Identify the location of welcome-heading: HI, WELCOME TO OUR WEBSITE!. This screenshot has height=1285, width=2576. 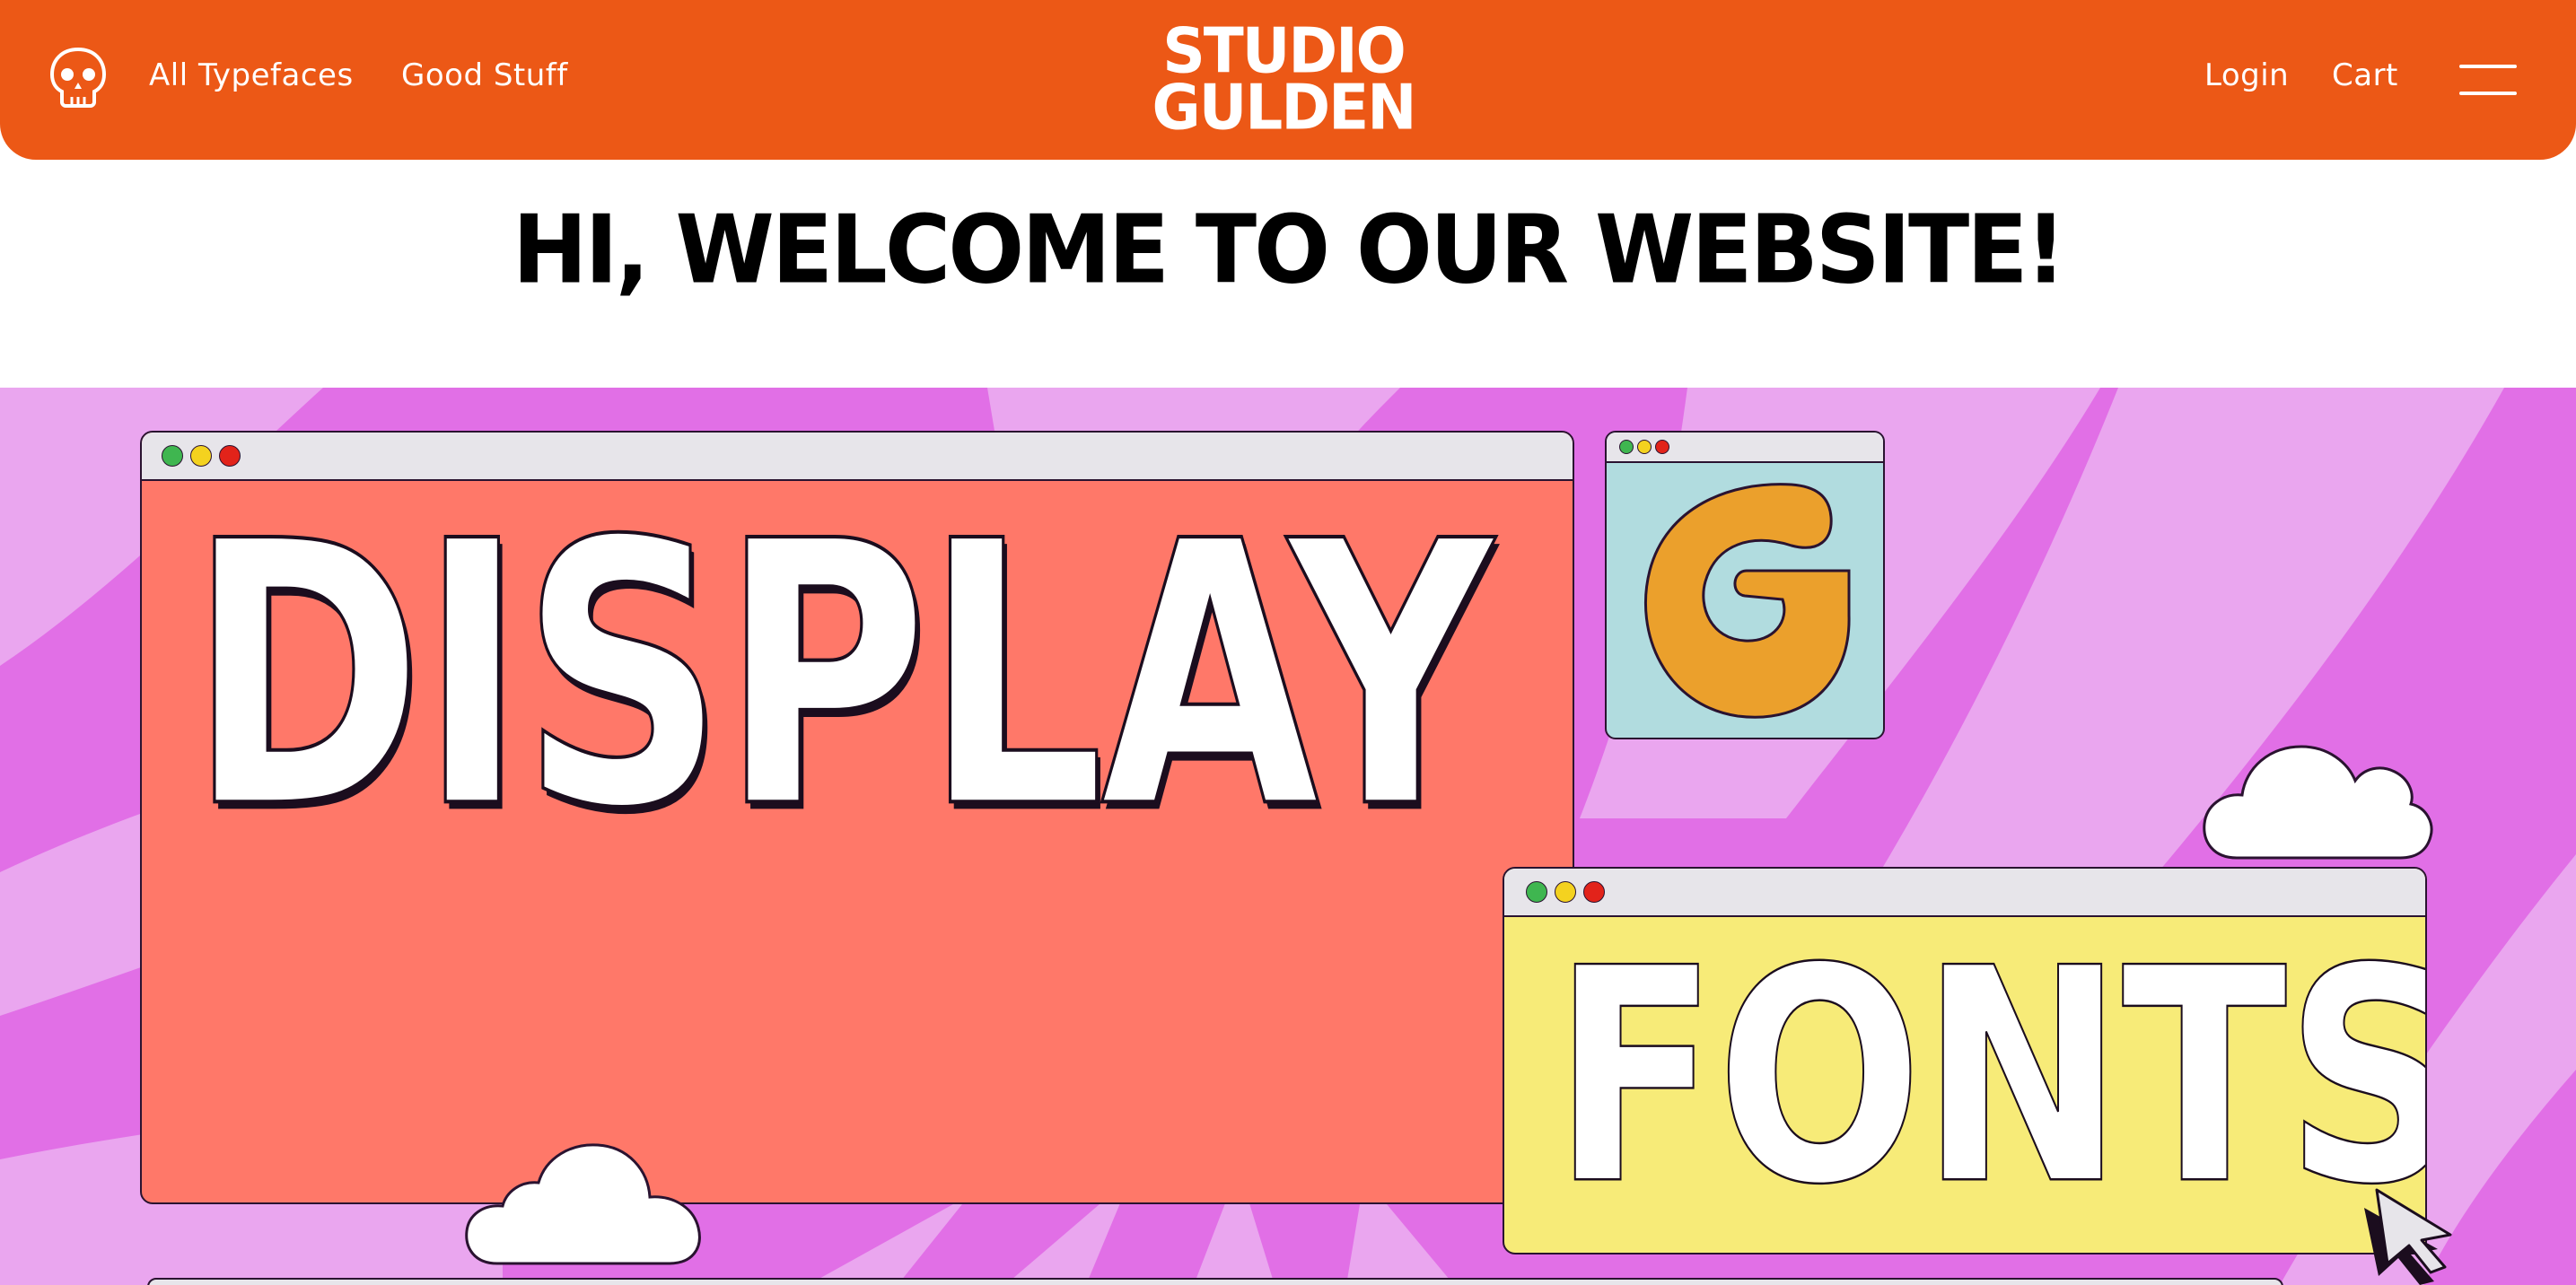
(1289, 250).